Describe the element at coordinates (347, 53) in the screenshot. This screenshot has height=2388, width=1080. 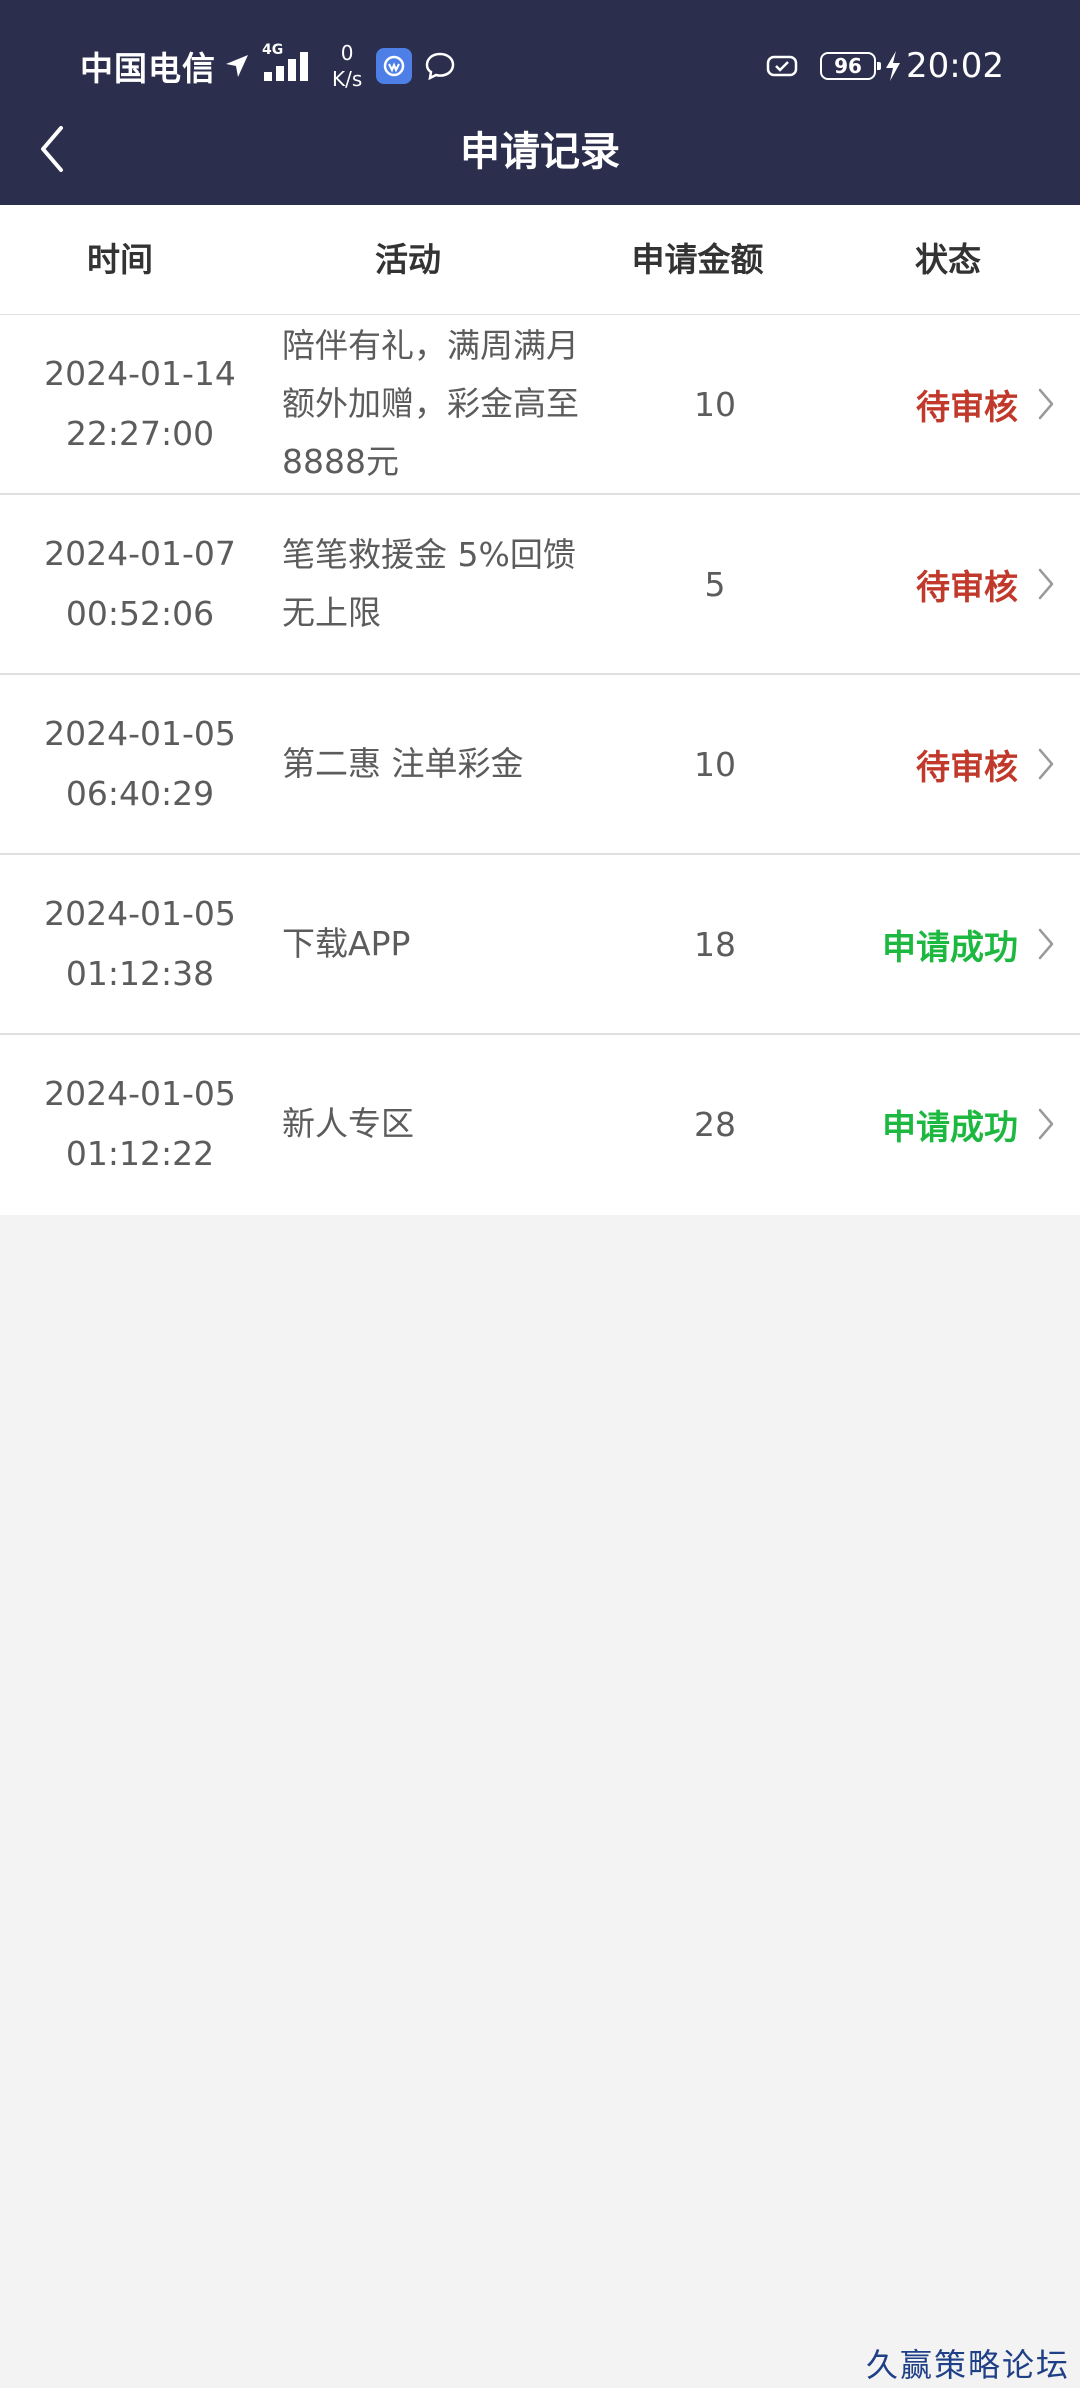
I see `network-speed-value: 0` at that location.